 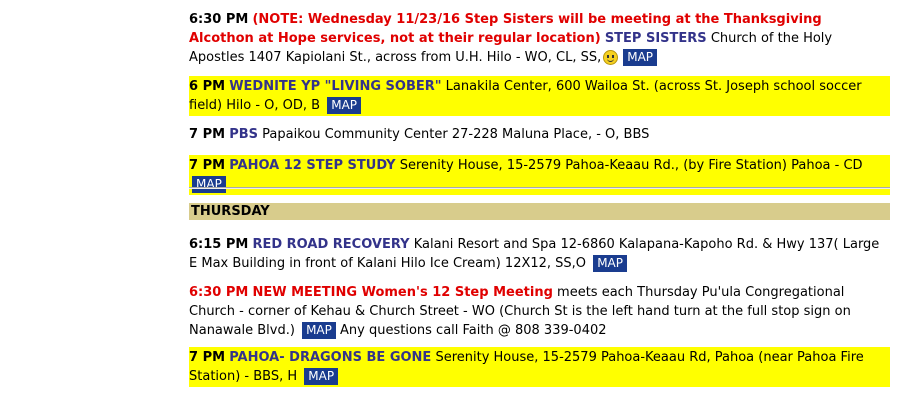 I want to click on meeting-name: PAHOA 12 STEP STUDY, so click(x=312, y=165).